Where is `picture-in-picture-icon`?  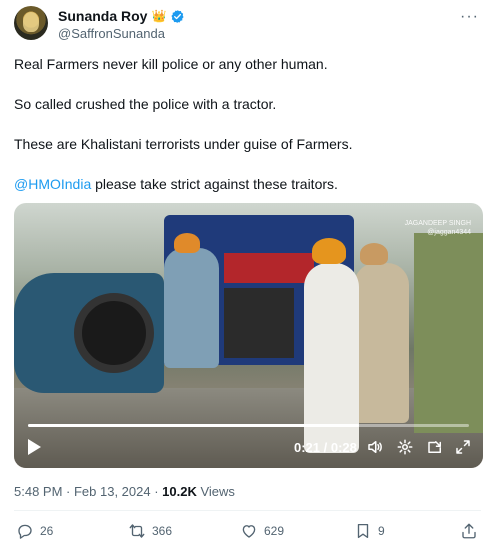
picture-in-picture-icon is located at coordinates (435, 447).